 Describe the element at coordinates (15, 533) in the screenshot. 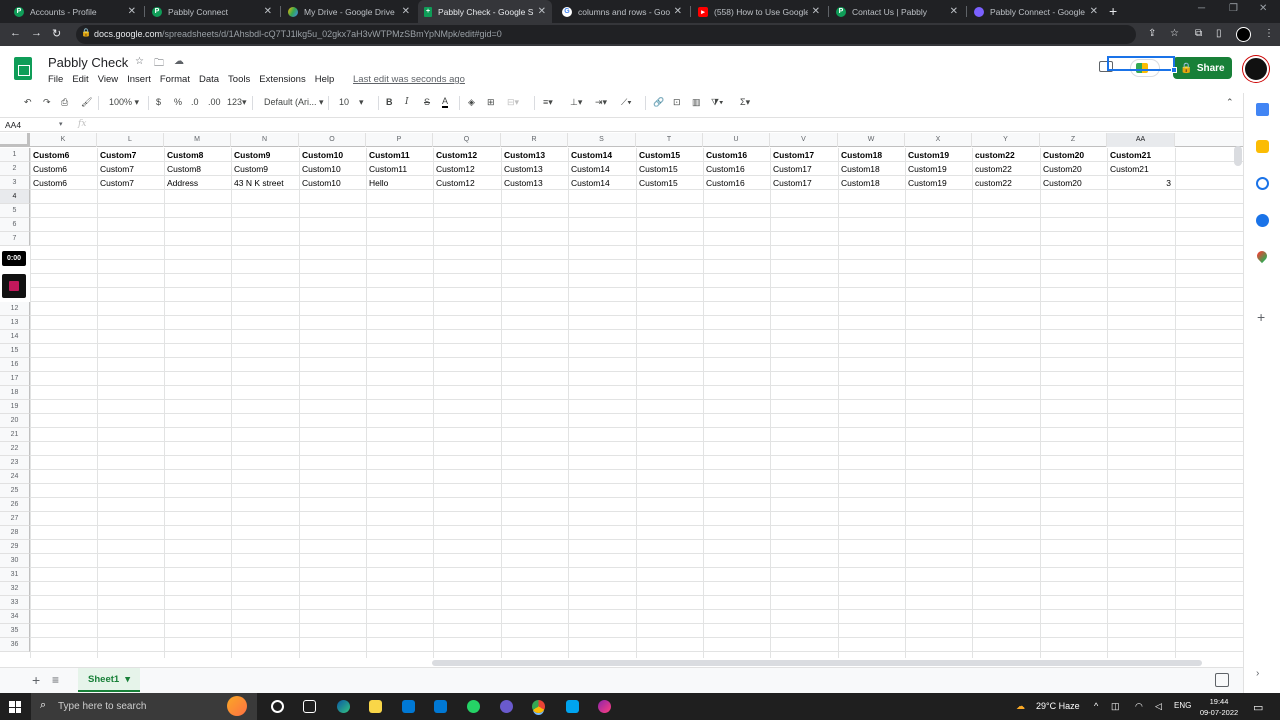

I see `row-header: 28` at that location.